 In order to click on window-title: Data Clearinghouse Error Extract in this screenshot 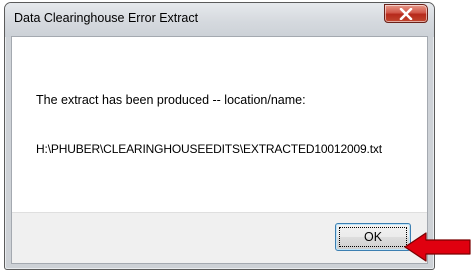, I will do `click(106, 18)`.